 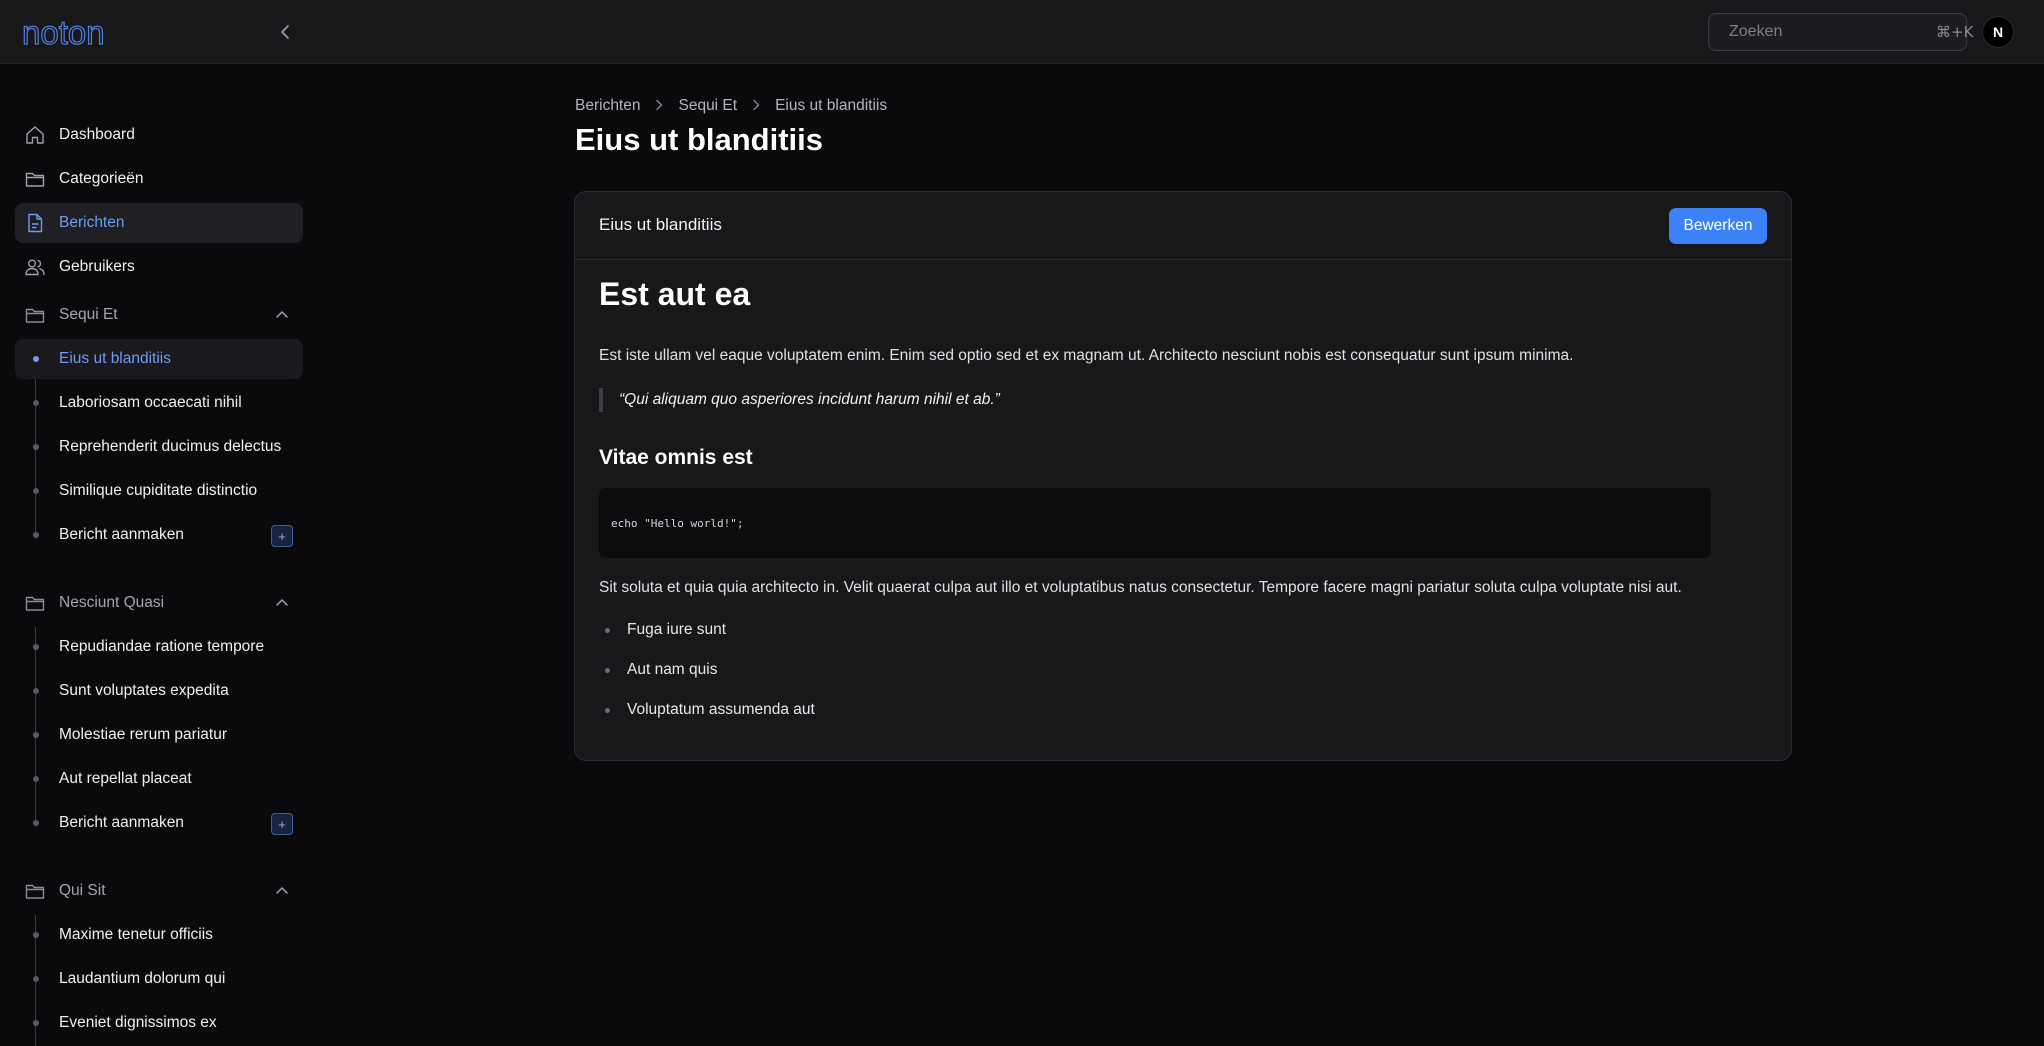 I want to click on sidebar-subitem: Laboriosam occaecati nihil, so click(x=159, y=403).